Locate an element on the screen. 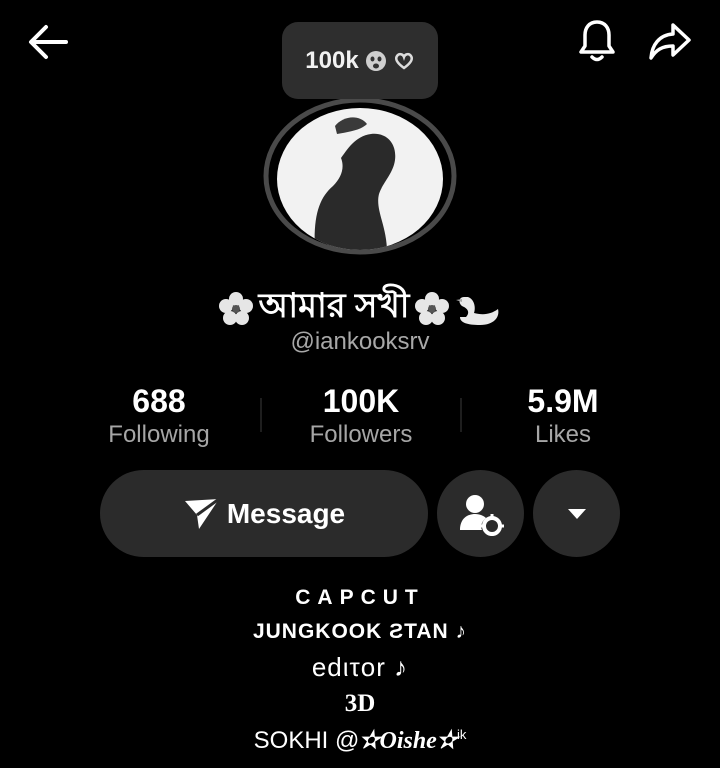 The image size is (720, 768). friend-settings-button is located at coordinates (480, 513).